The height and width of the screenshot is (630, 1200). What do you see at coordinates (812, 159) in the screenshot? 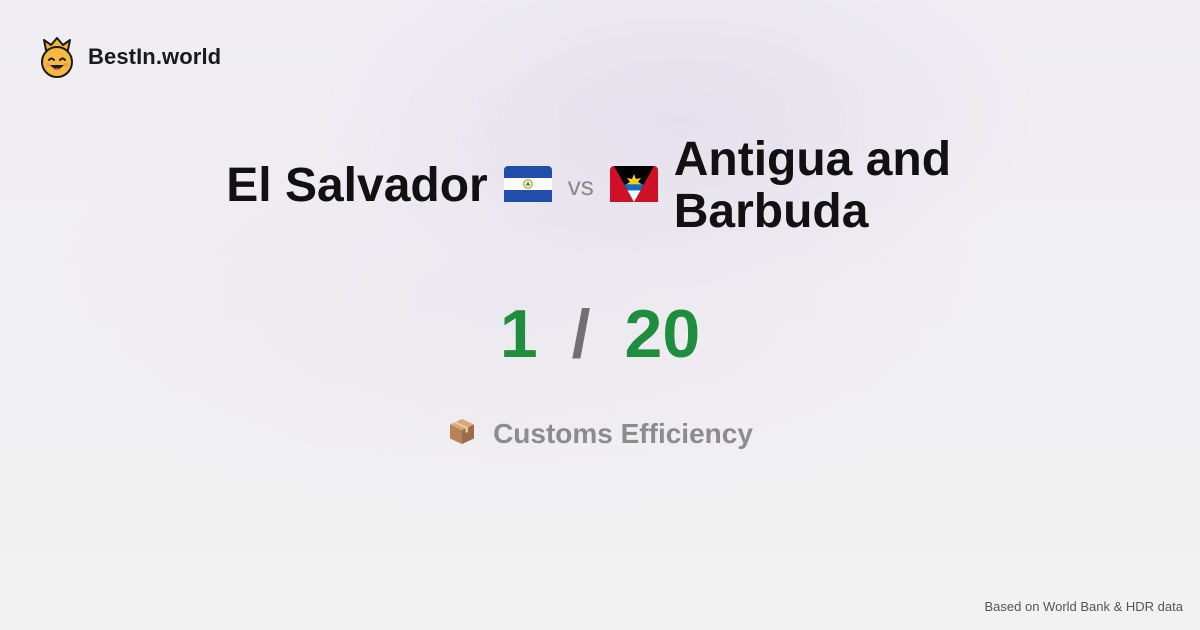
I see `country-right-name-line1: Antigua and` at bounding box center [812, 159].